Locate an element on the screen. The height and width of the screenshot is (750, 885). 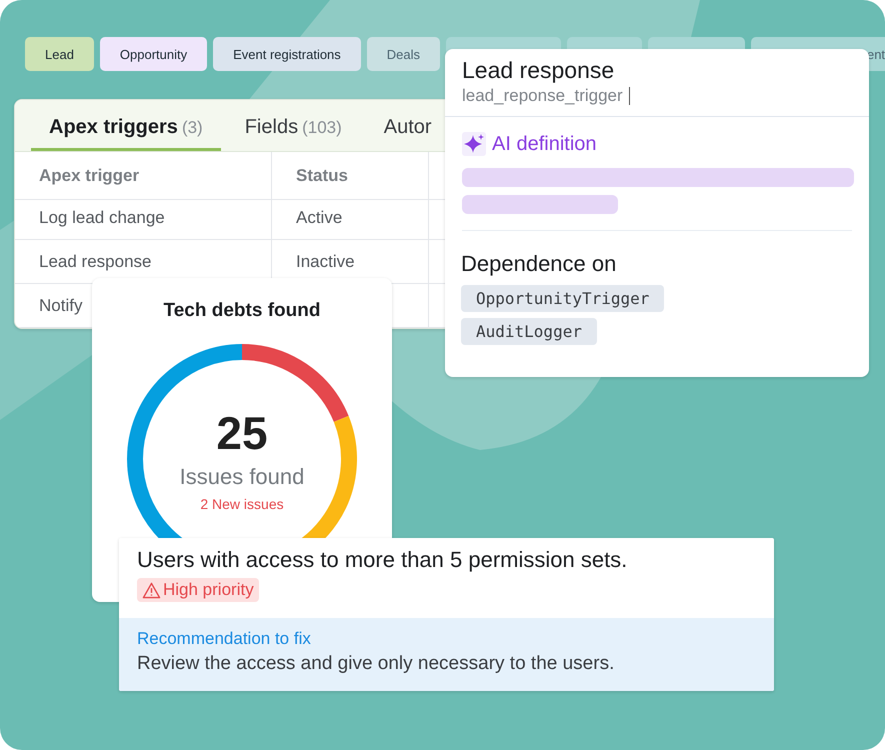
text-cursor is located at coordinates (629, 96).